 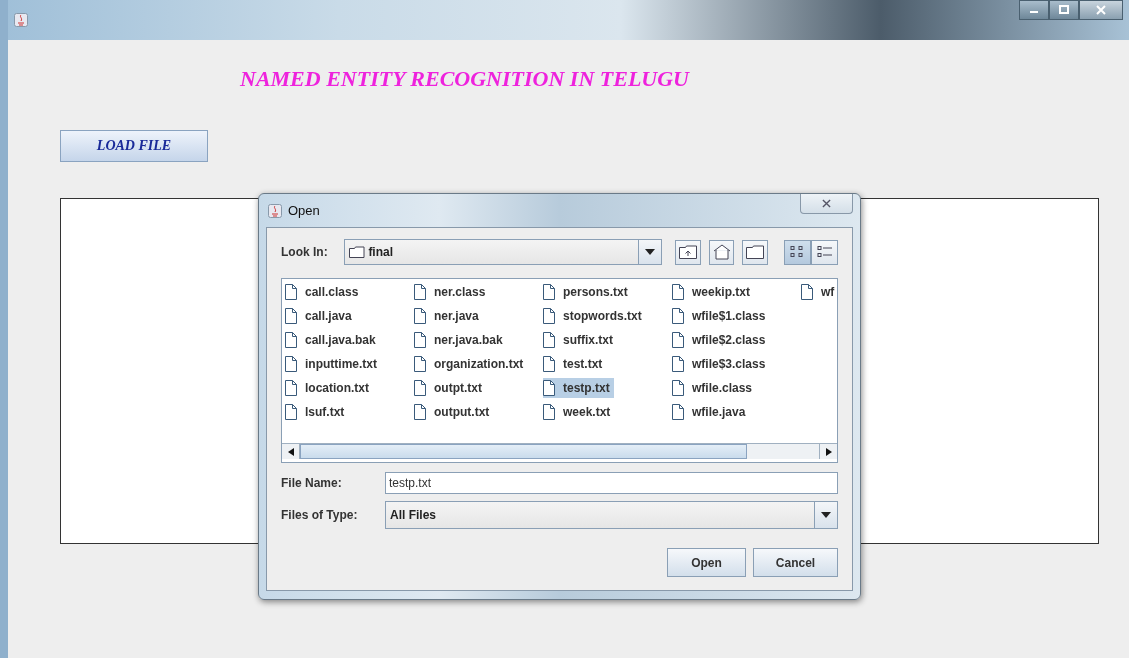 I want to click on home-icon, so click(x=721, y=252).